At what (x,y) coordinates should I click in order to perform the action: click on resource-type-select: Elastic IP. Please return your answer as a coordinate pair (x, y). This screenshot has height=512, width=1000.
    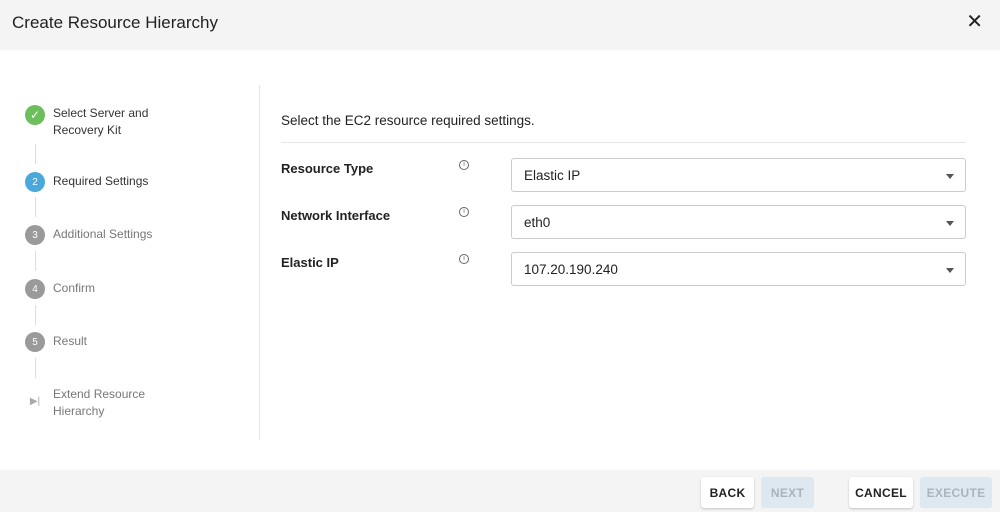
    Looking at the image, I should click on (738, 175).